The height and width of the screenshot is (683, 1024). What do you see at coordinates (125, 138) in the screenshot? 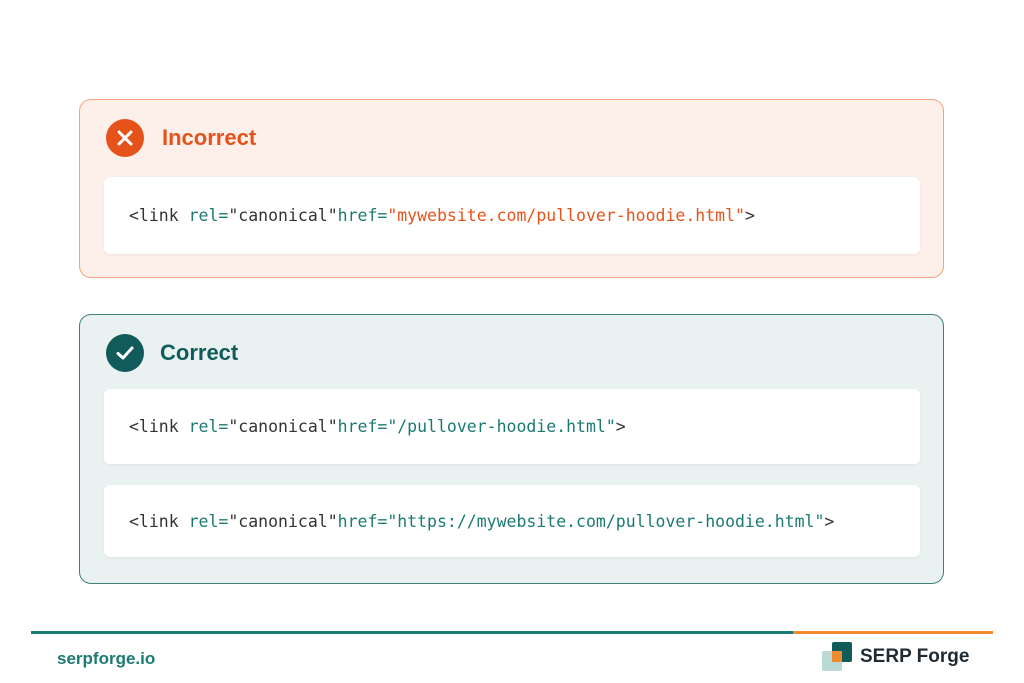
I see `close-icon` at bounding box center [125, 138].